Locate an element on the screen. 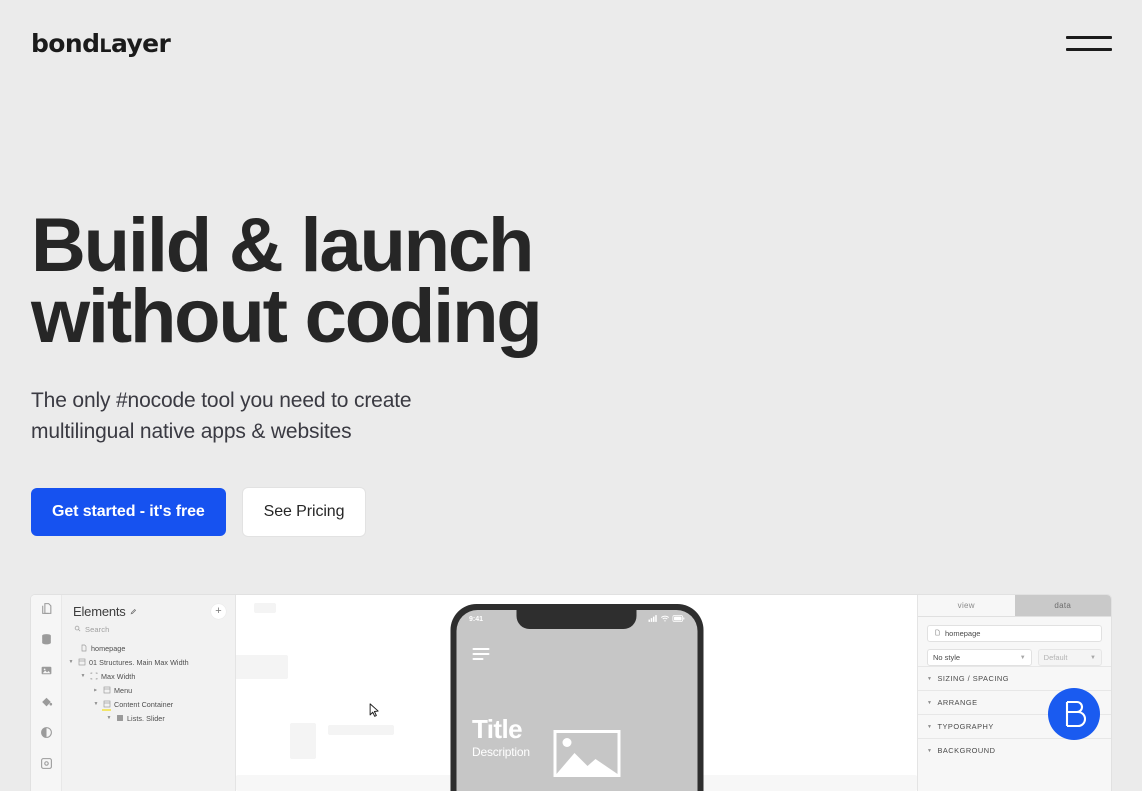 Image resolution: width=1142 pixels, height=791 pixels. page-title: Build & launch without coding is located at coordinates (381, 281).